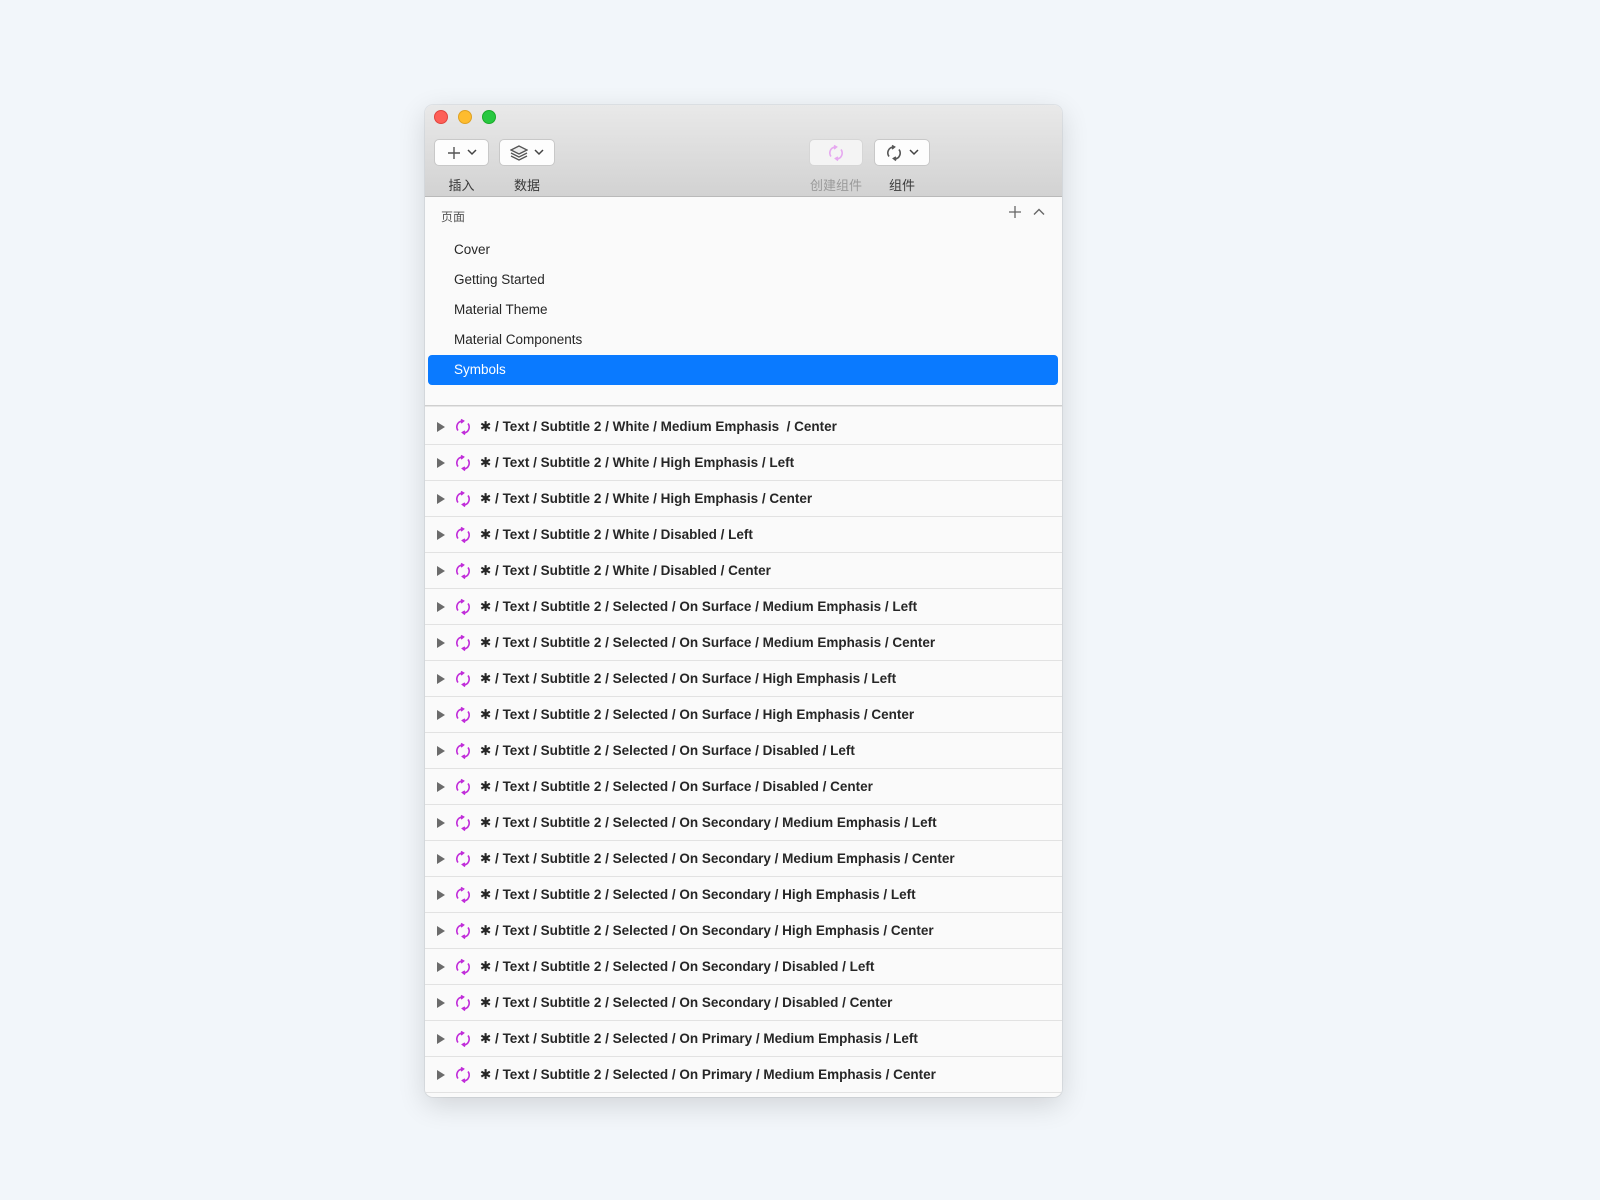  I want to click on symbols-label: 组件, so click(901, 185).